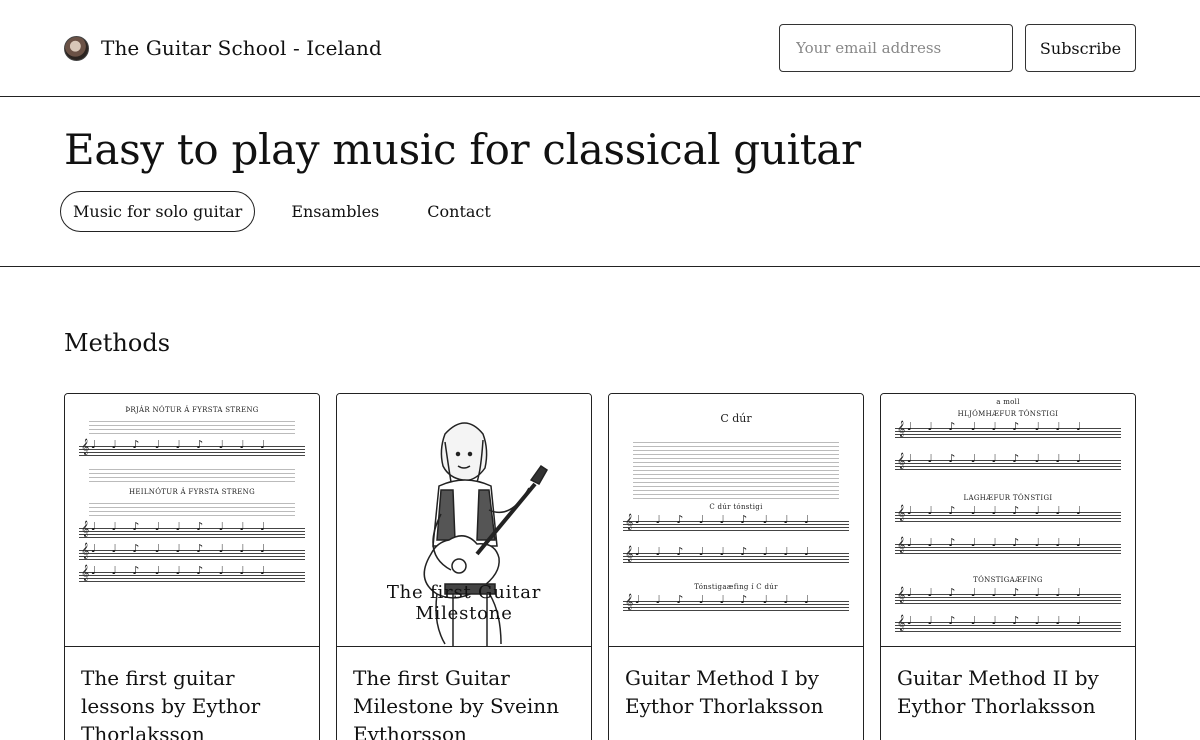 Image resolution: width=1200 pixels, height=740 pixels. I want to click on thumb-heading: TÓNSTIGAÆFING, so click(1008, 580).